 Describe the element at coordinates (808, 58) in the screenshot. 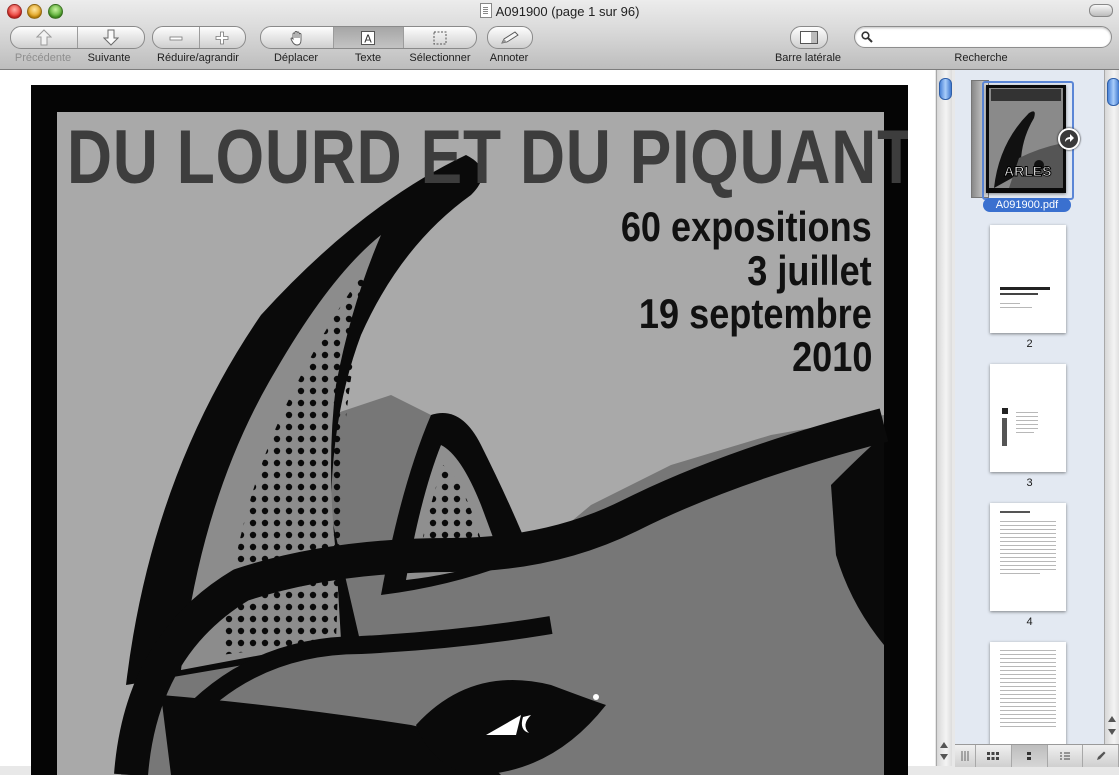

I see `sidebar-label: Barre latérale` at that location.